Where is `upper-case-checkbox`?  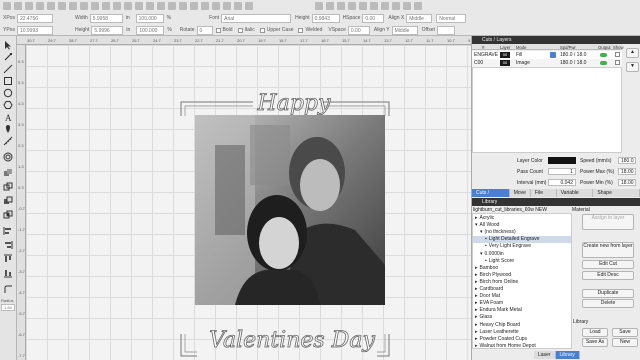
upper-case-checkbox is located at coordinates (262, 30).